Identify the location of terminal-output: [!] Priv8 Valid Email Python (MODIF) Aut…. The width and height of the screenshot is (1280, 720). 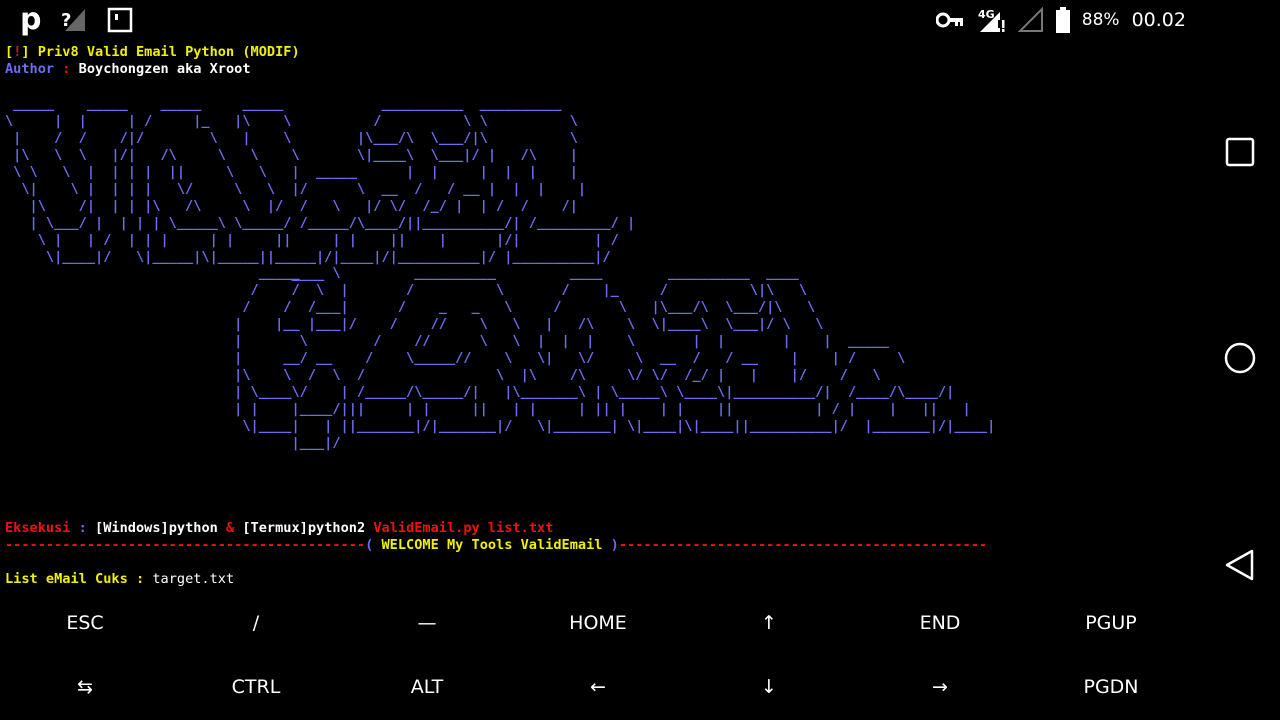
(600, 61).